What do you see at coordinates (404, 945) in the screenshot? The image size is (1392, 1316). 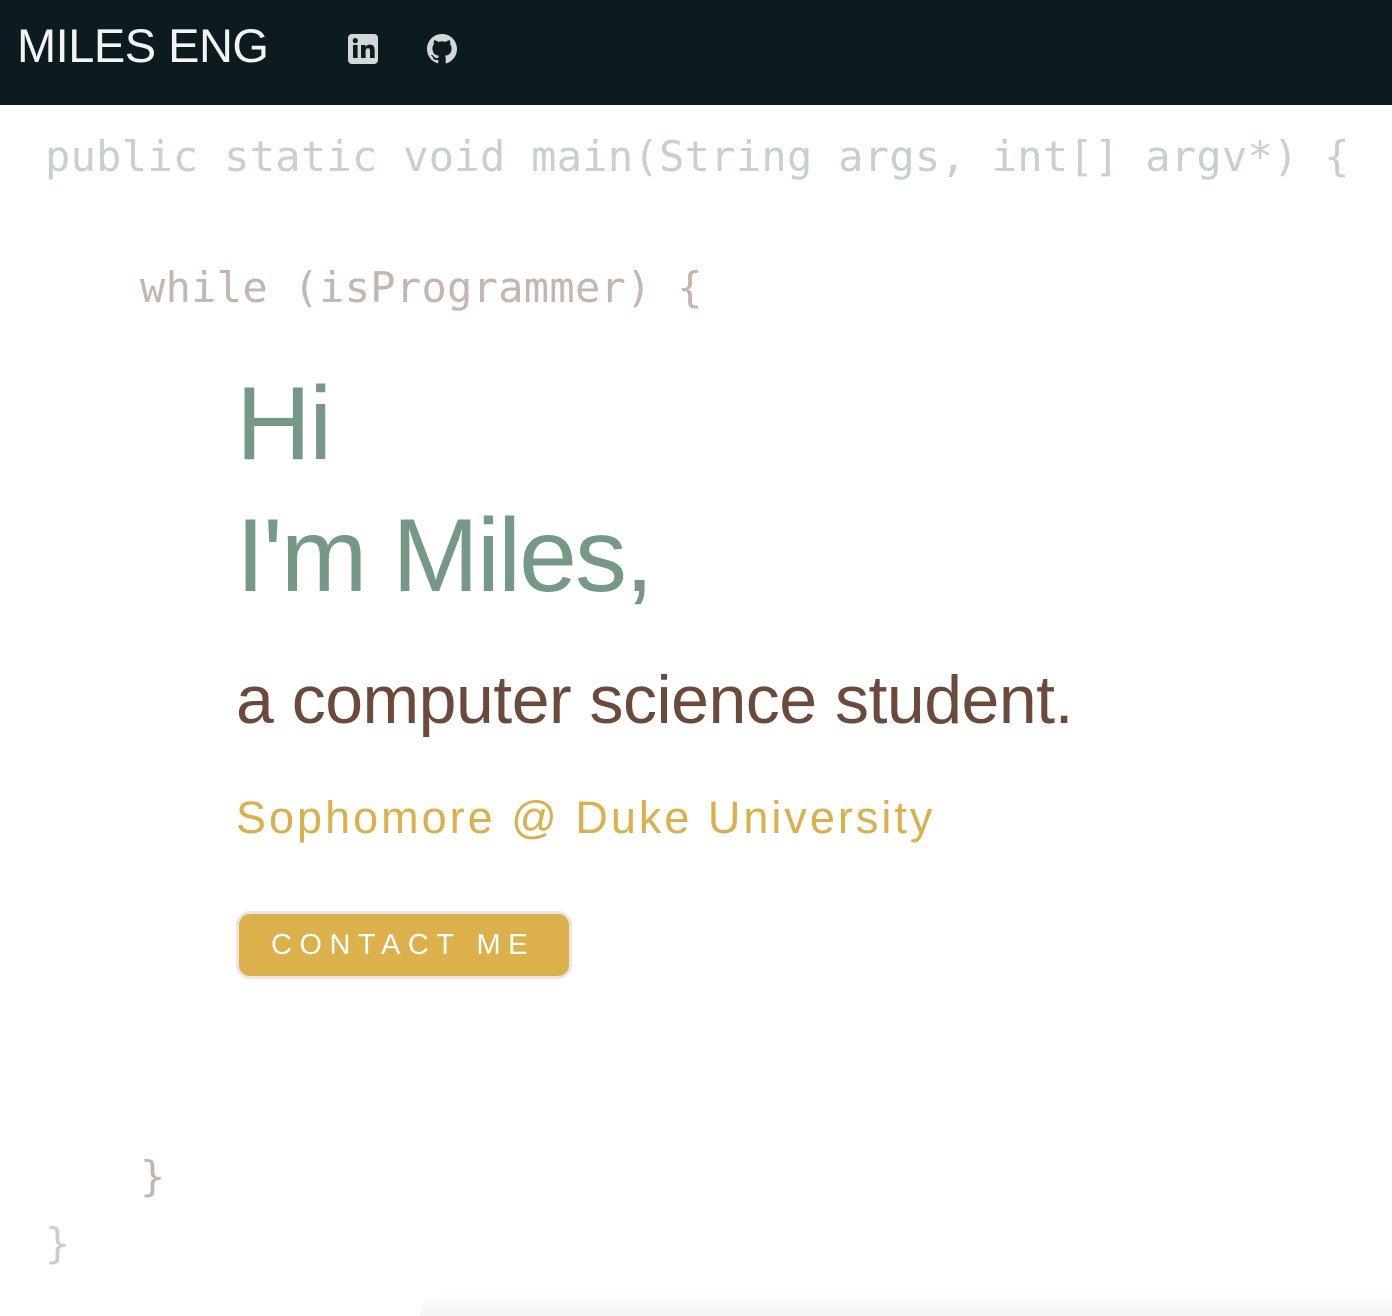 I see `contact-me-button: CONTACT ME` at bounding box center [404, 945].